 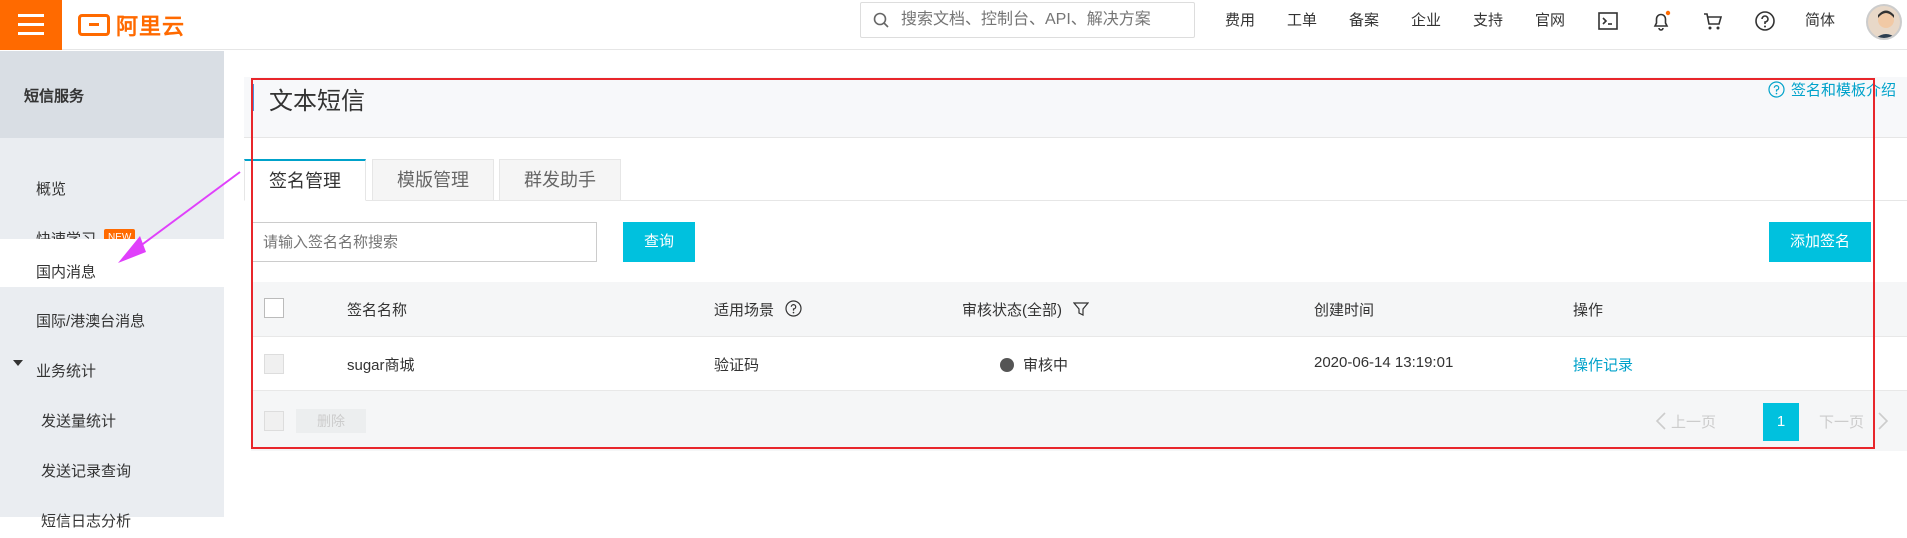 I want to click on language-switch: 简体, so click(x=1820, y=21).